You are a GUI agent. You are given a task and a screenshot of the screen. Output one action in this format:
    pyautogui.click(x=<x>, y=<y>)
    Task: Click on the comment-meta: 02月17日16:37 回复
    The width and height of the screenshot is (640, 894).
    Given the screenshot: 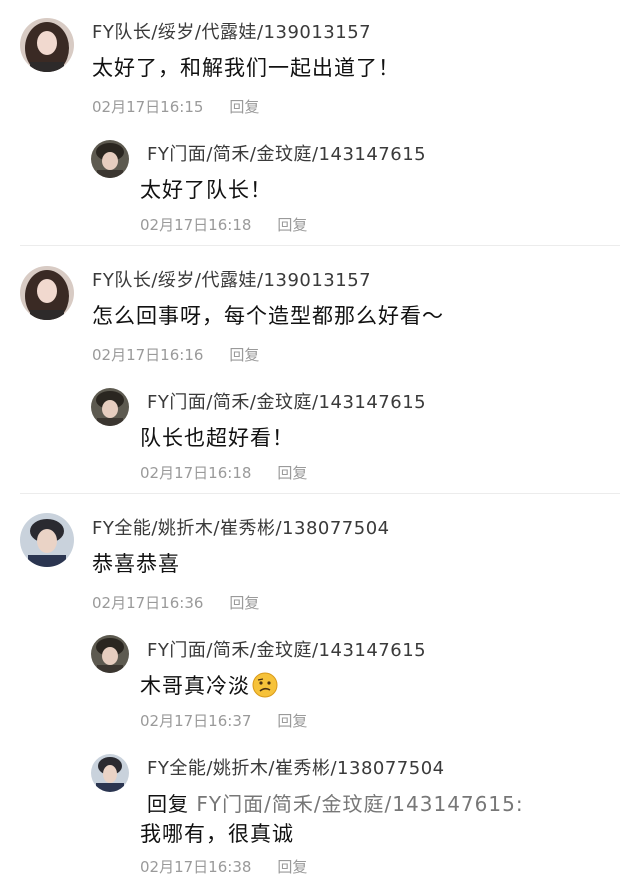 What is the action you would take?
    pyautogui.click(x=223, y=720)
    